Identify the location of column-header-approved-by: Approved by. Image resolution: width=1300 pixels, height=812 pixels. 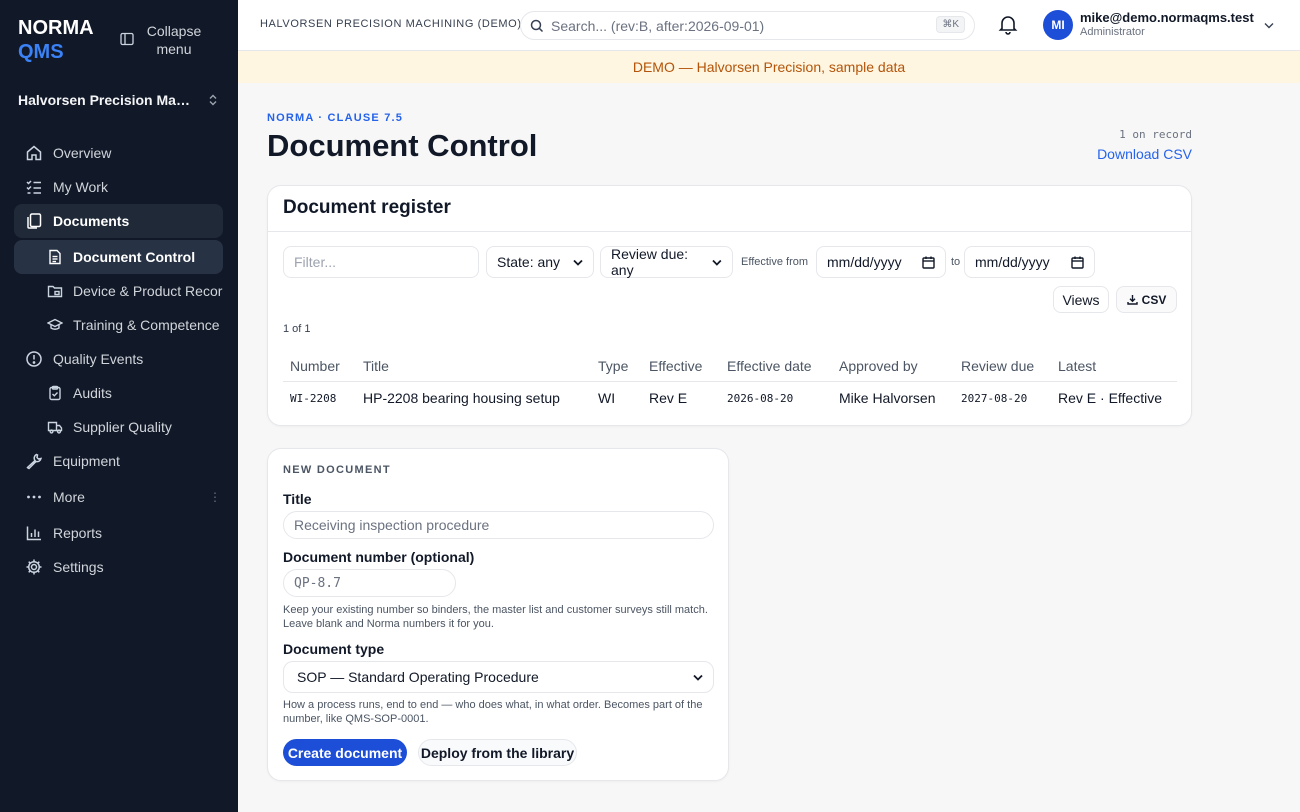
(878, 366).